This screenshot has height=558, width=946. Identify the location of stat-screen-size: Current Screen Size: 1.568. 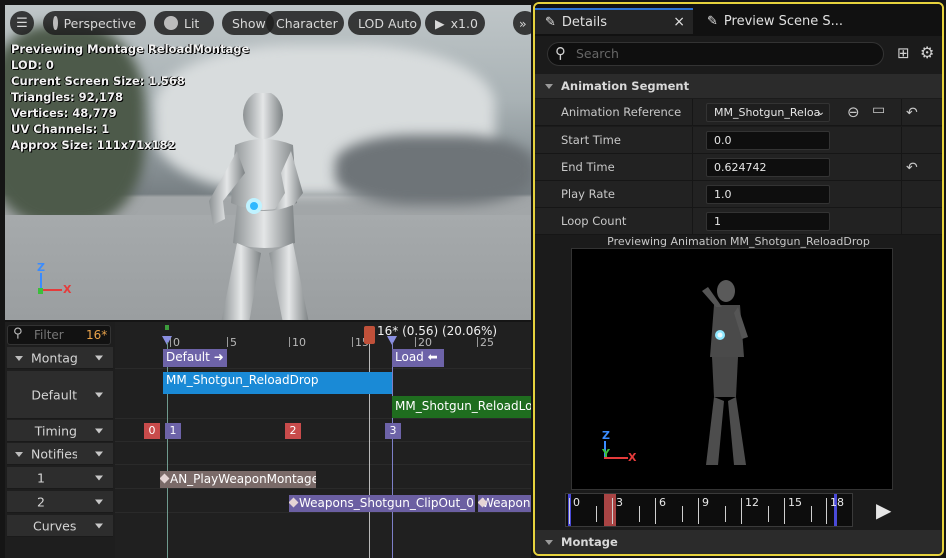
(98, 81).